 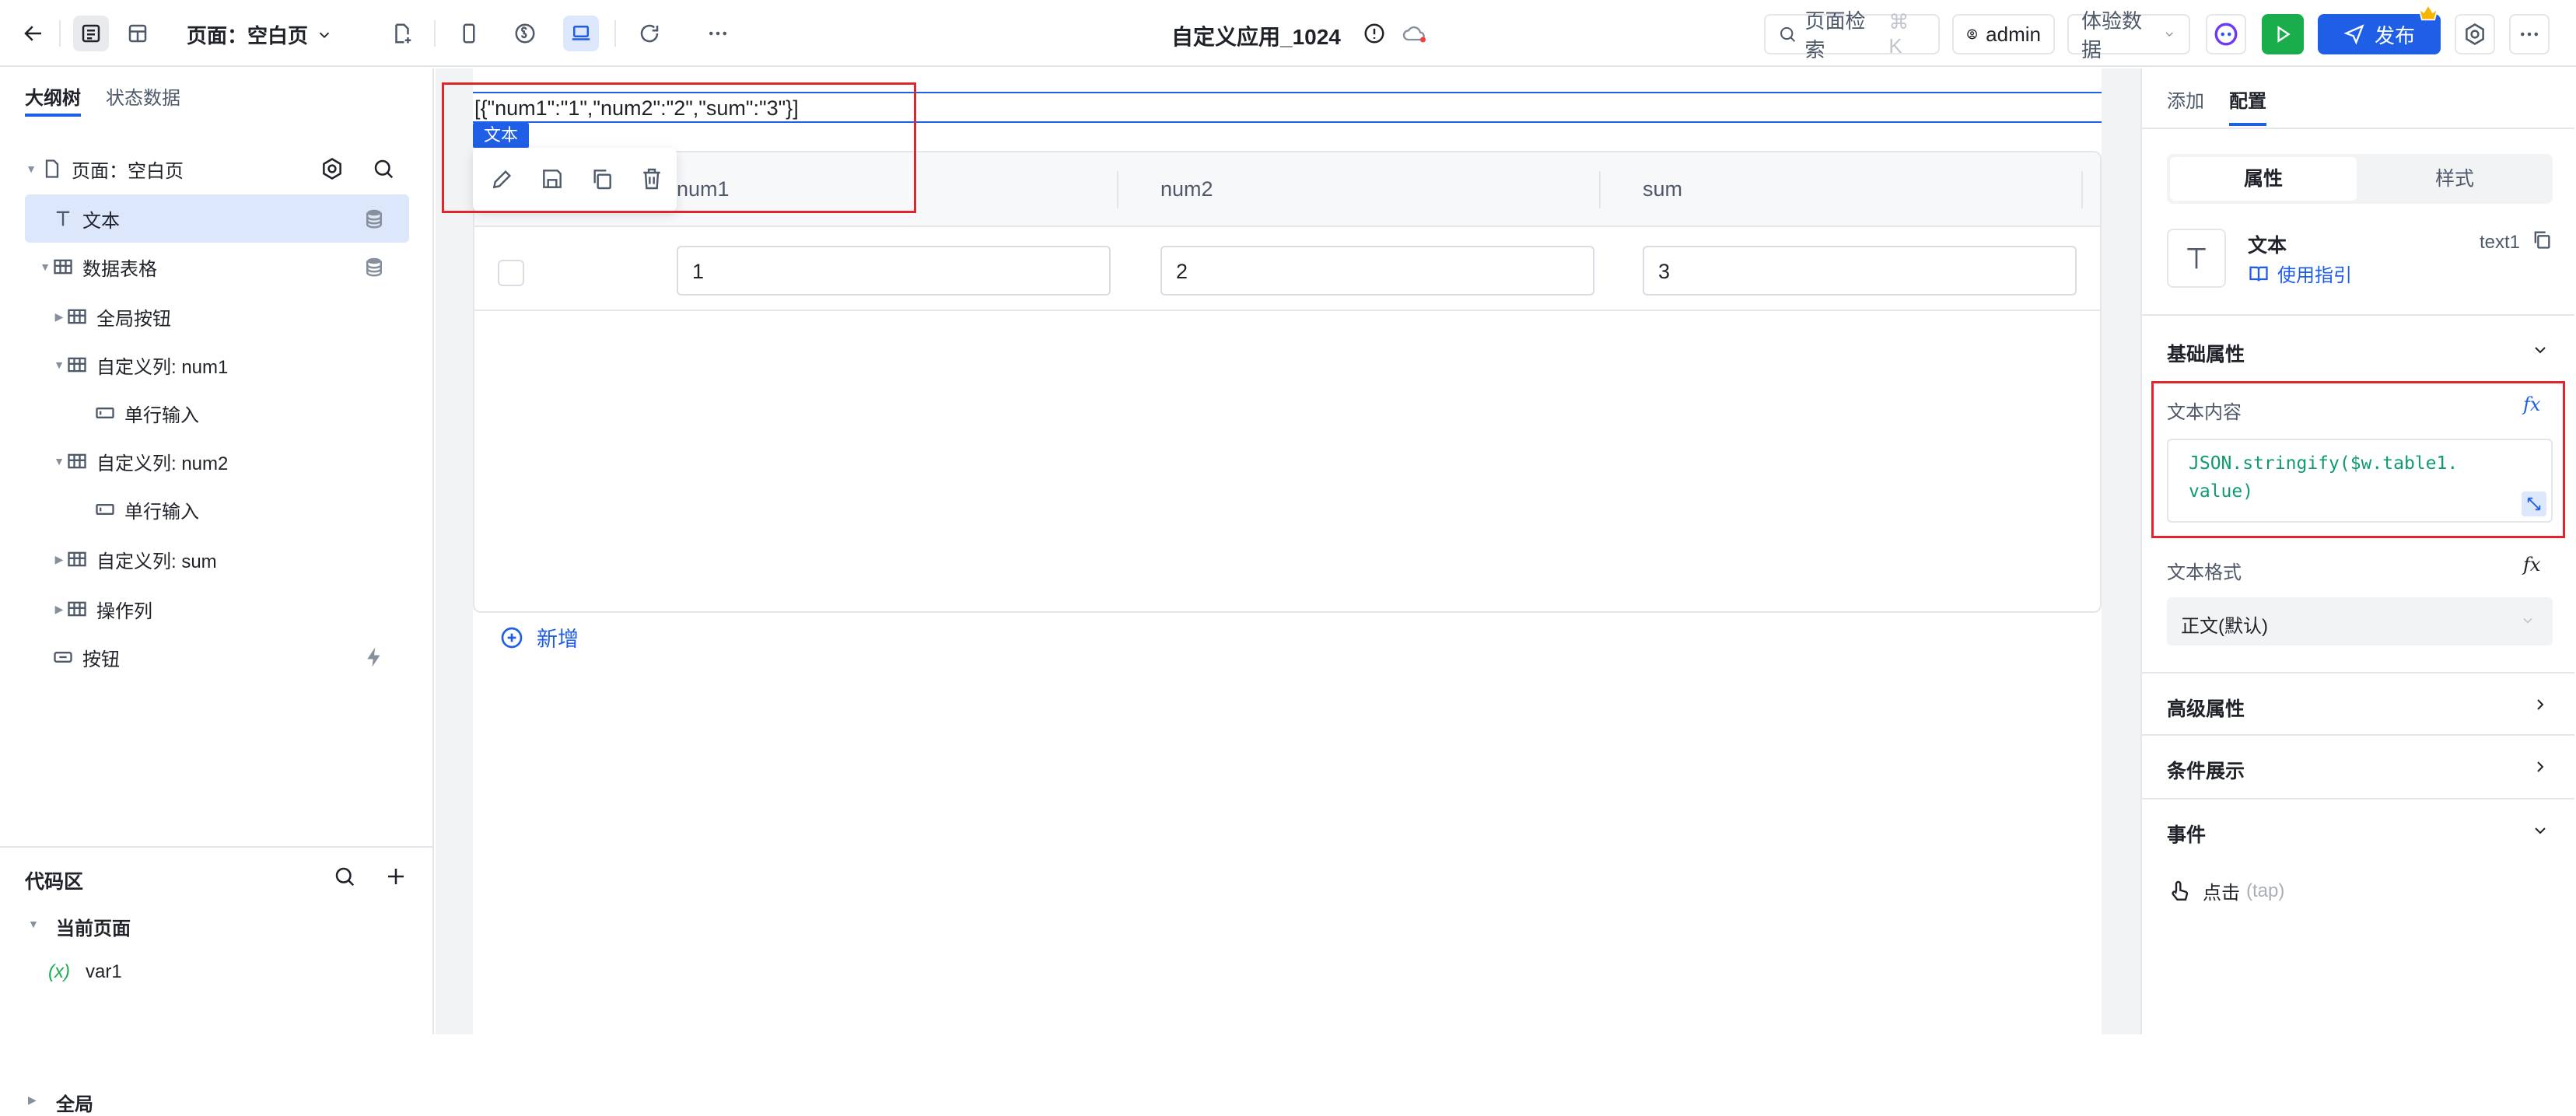 I want to click on variable-icon: (x), so click(x=59, y=971).